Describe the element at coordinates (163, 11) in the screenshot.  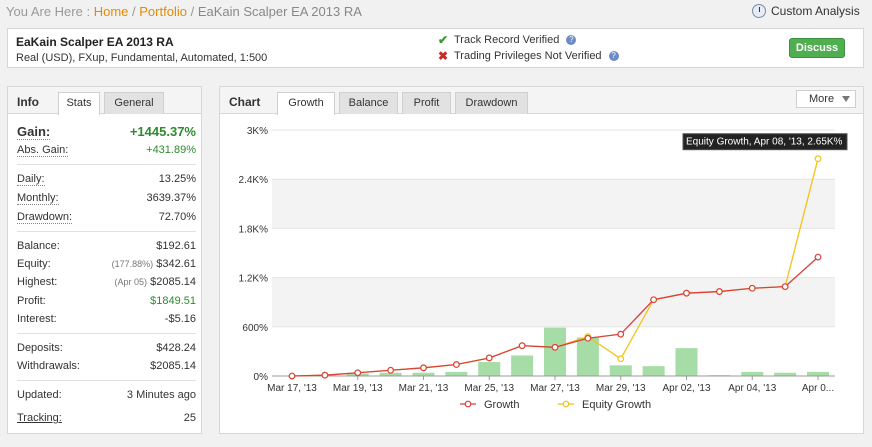
I see `breadcrumb-portfolio-link: Portfolio` at that location.